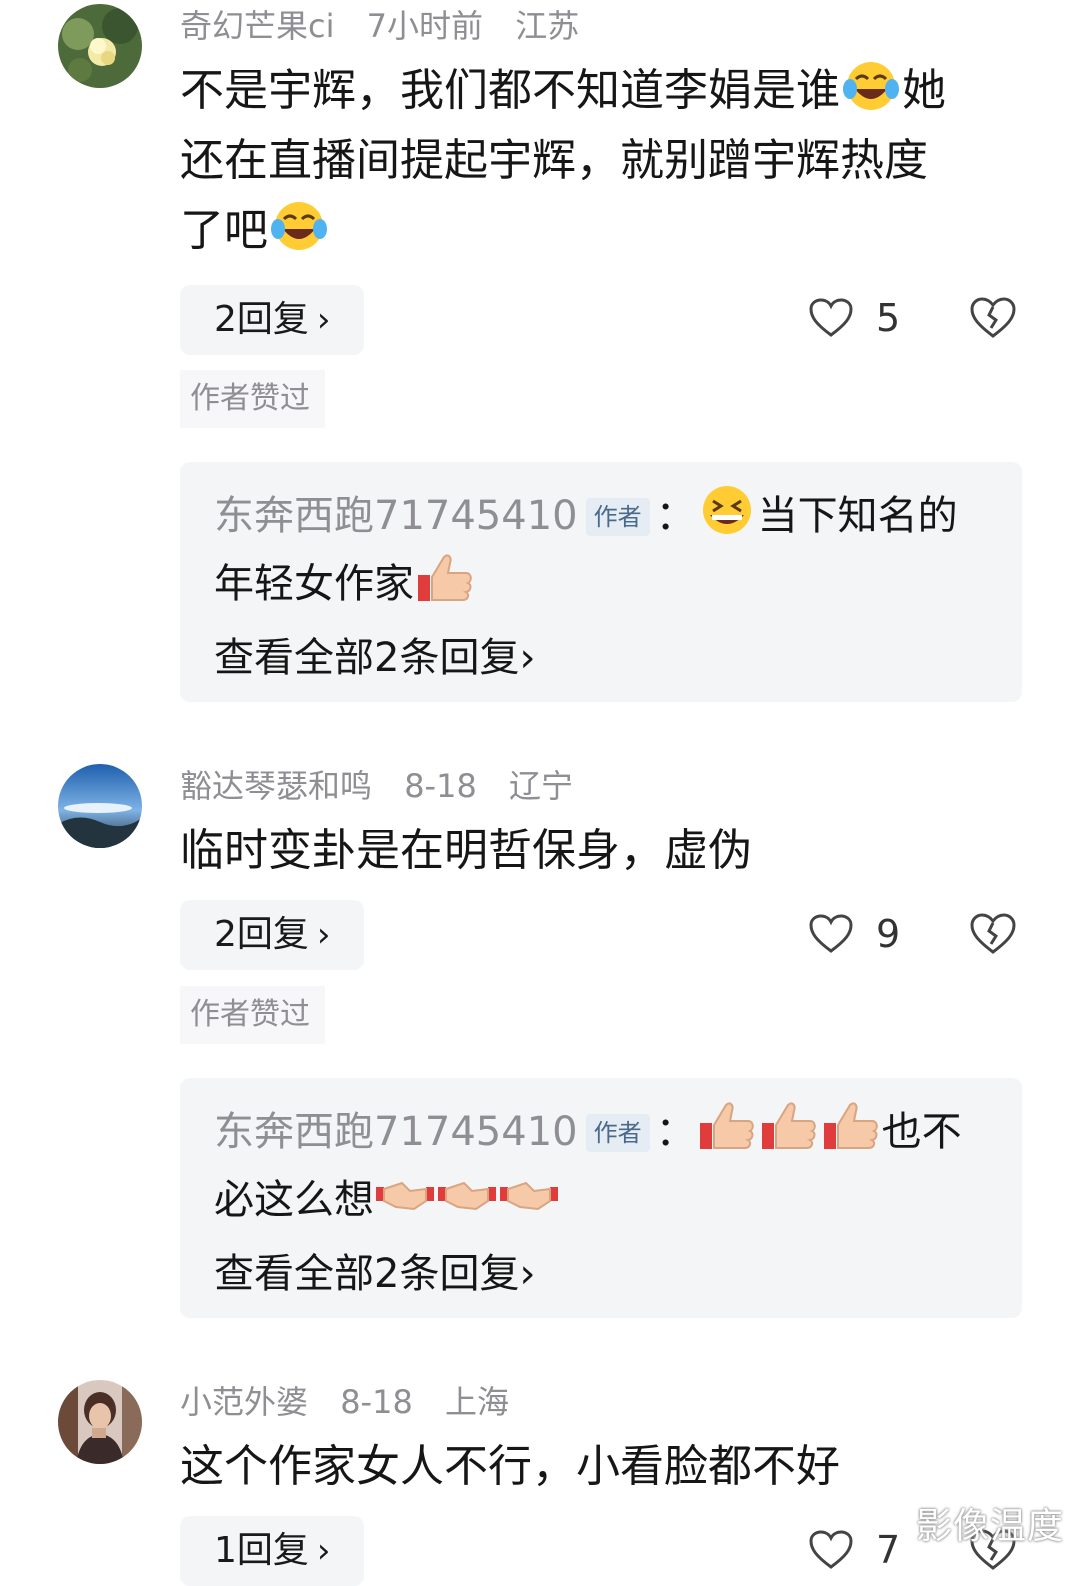 This screenshot has width=1080, height=1586. Describe the element at coordinates (854, 1550) in the screenshot. I see `like-button: 7` at that location.